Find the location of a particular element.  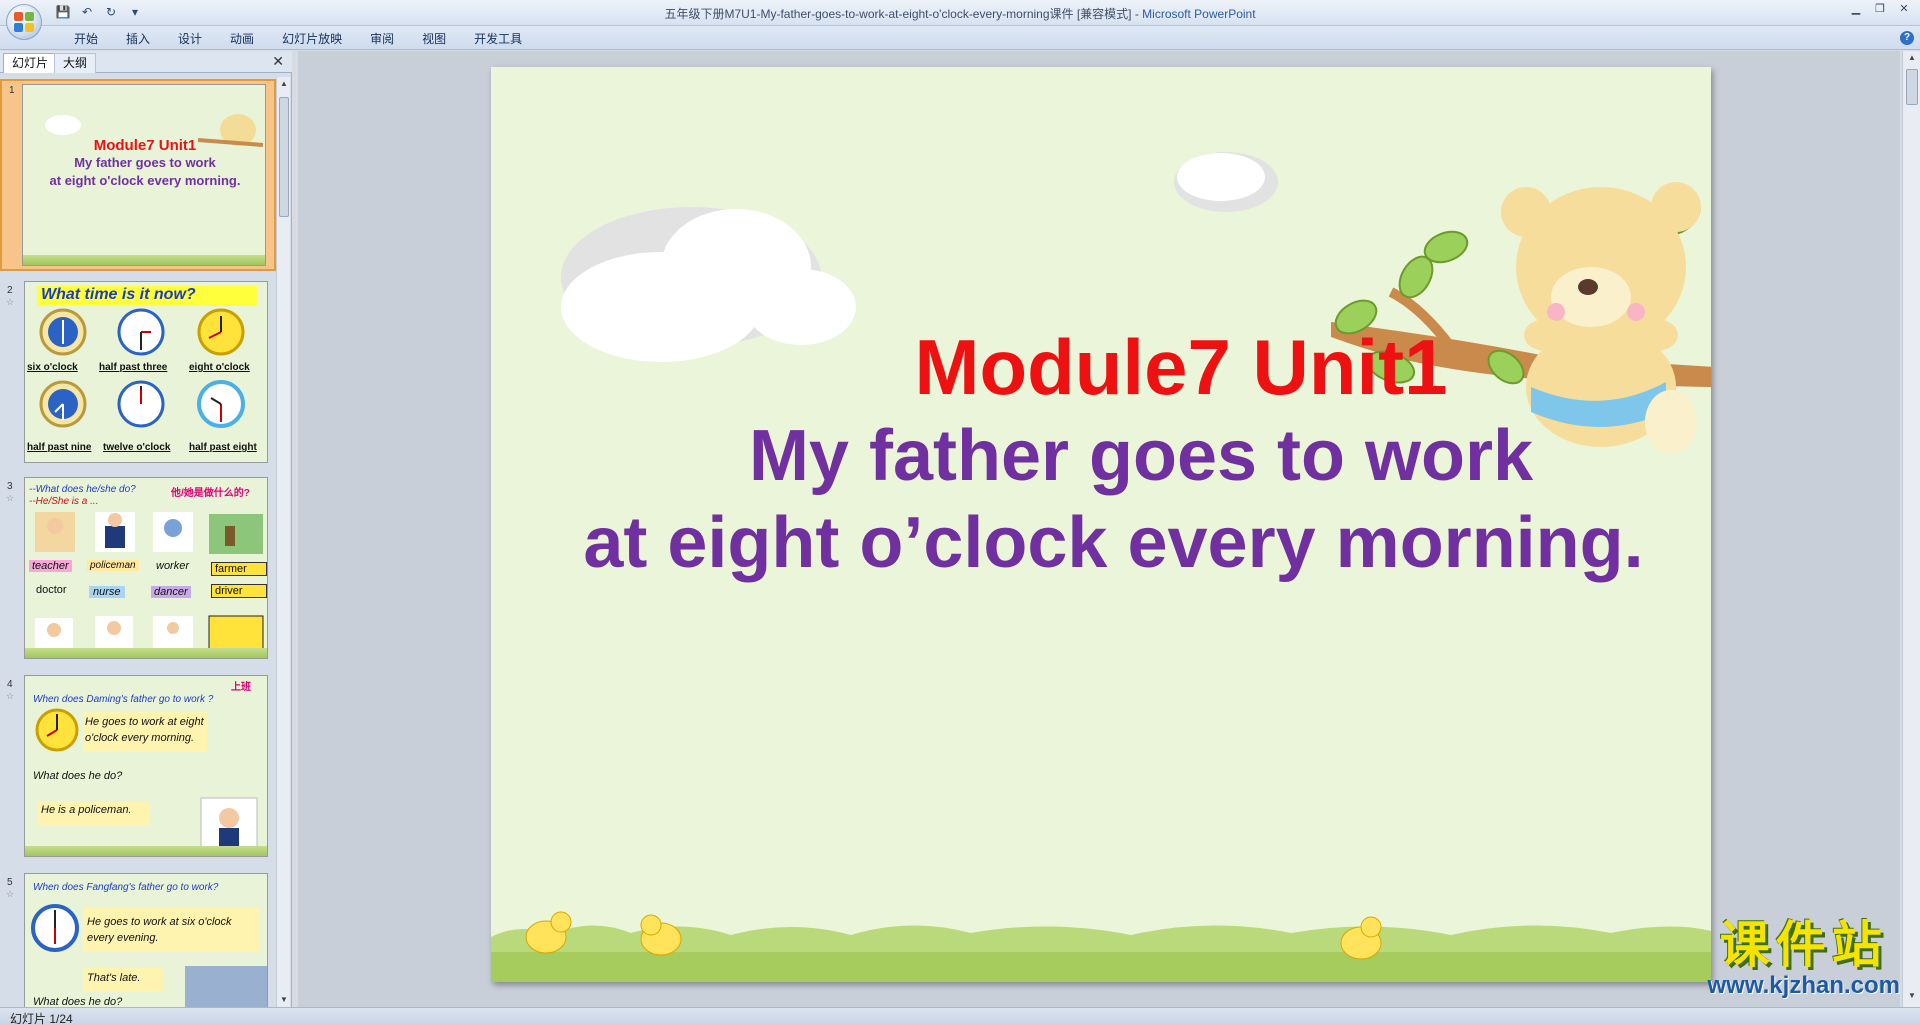

office-button is located at coordinates (24, 22).